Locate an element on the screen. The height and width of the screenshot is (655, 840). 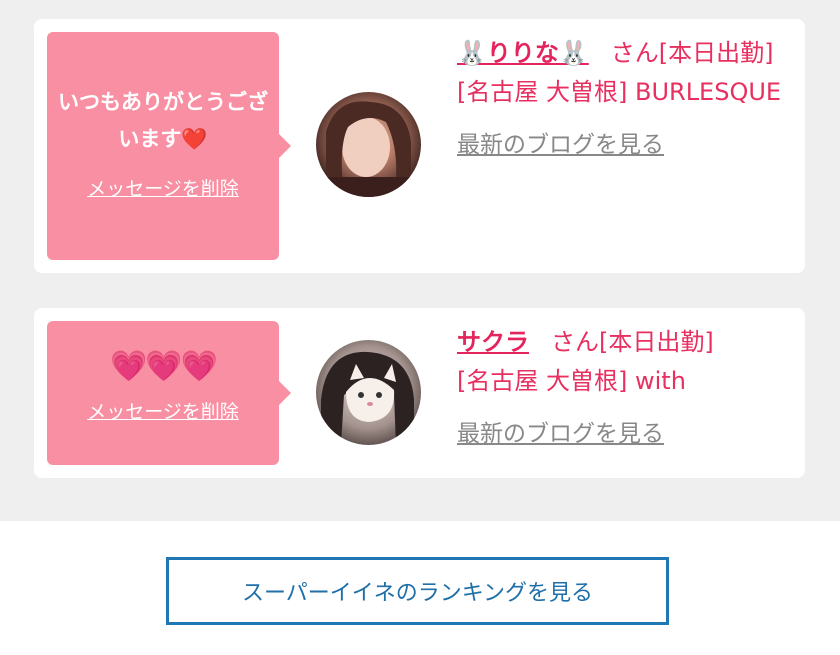
sender-name-link: 🐰りりな🐰 is located at coordinates (523, 53).